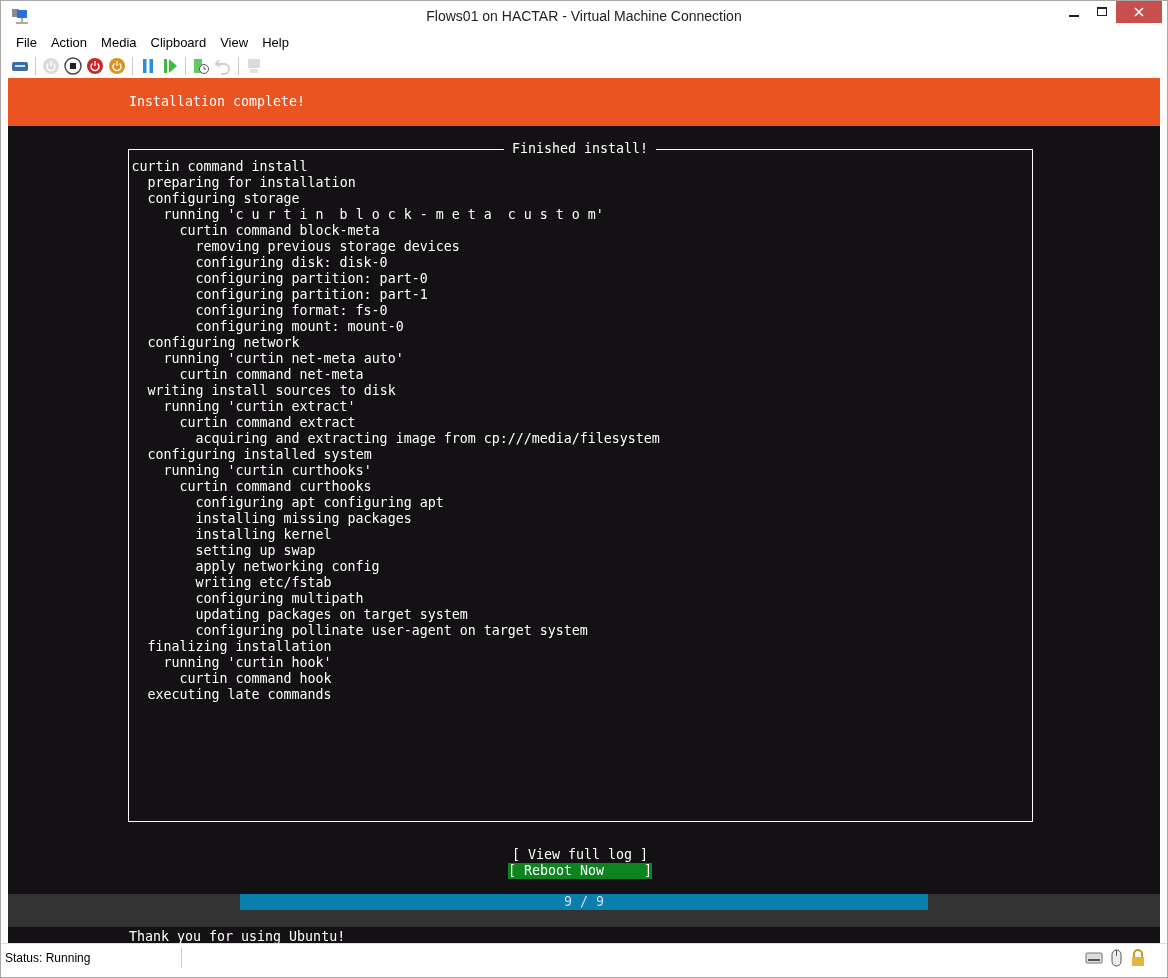  I want to click on log-line: preparing for installation, so click(251, 182).